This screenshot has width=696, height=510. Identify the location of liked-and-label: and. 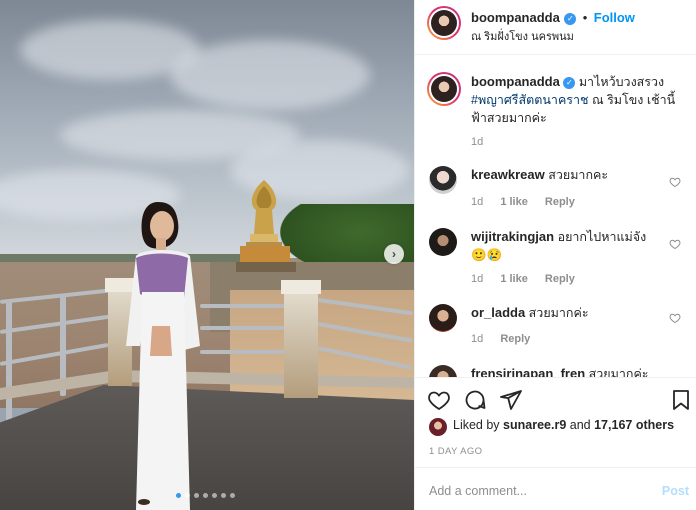
(580, 425).